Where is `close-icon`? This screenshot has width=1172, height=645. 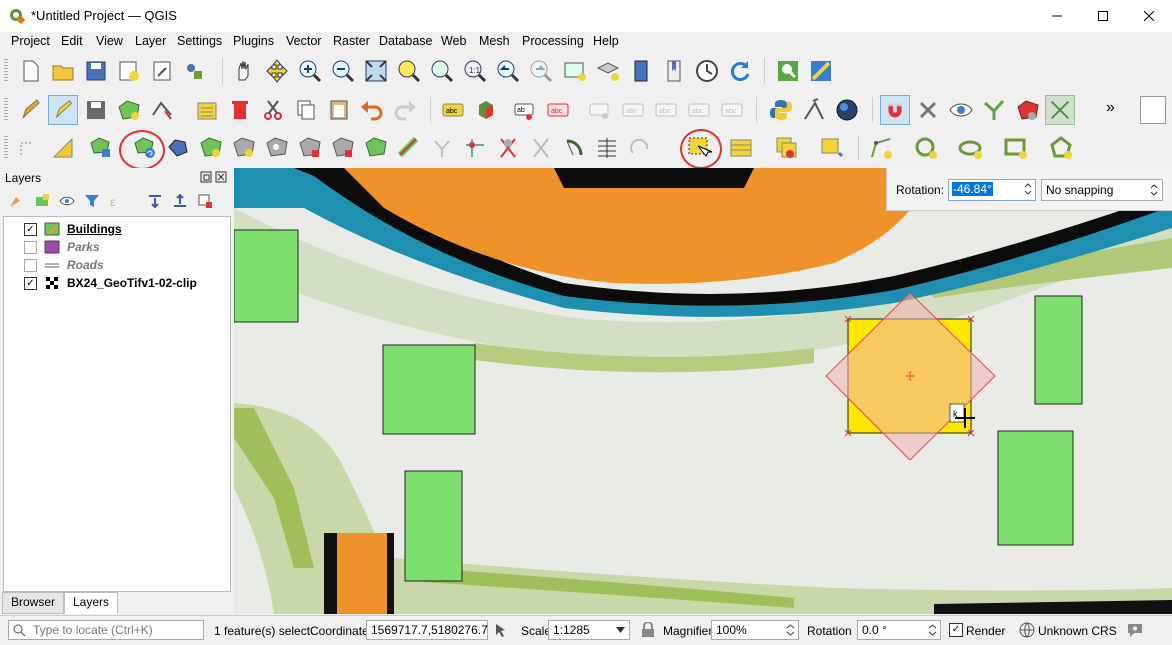
close-icon is located at coordinates (1149, 16).